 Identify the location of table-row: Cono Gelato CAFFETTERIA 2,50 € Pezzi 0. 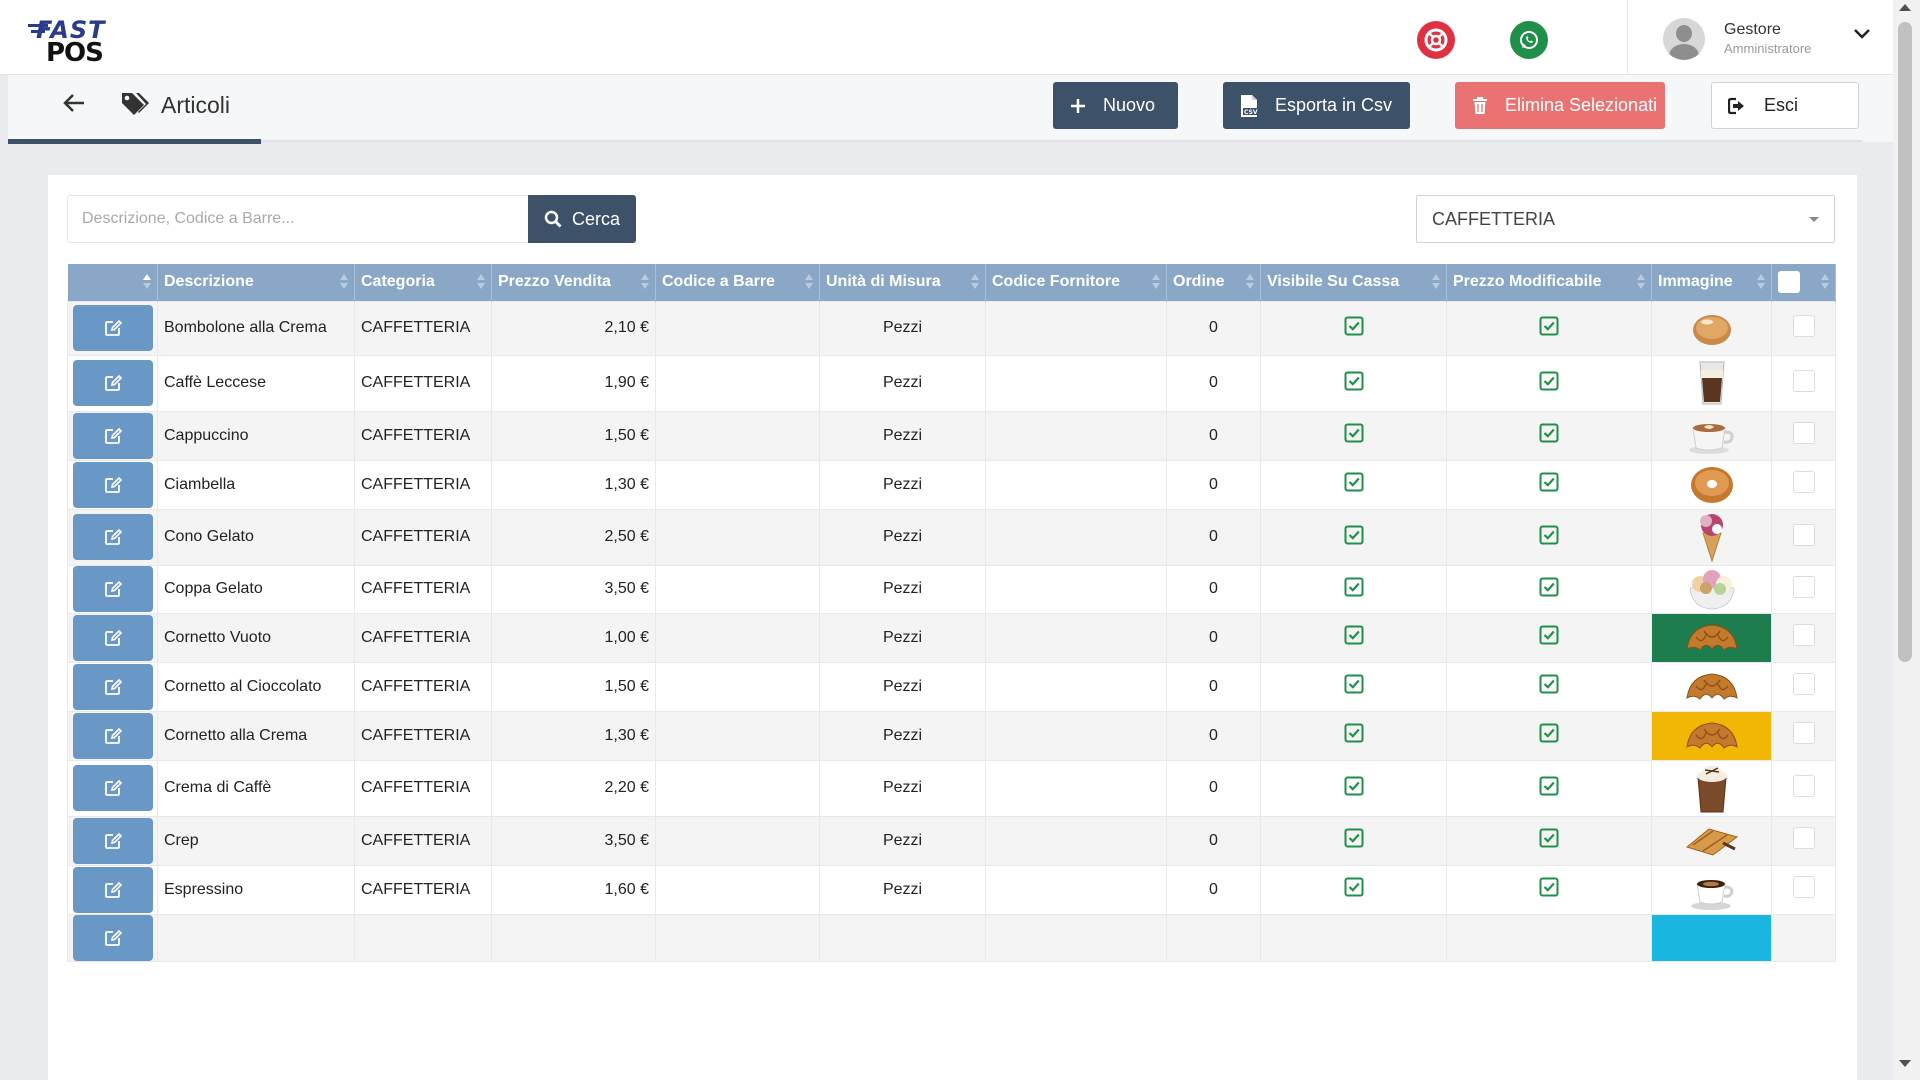
(951, 537).